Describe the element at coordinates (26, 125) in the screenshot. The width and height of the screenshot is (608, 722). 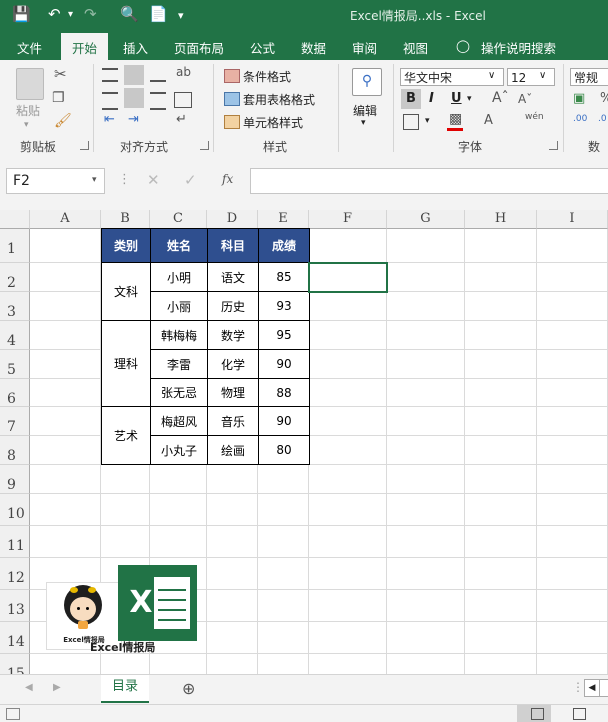
I see `paste-dropdown-icon: ▾` at that location.